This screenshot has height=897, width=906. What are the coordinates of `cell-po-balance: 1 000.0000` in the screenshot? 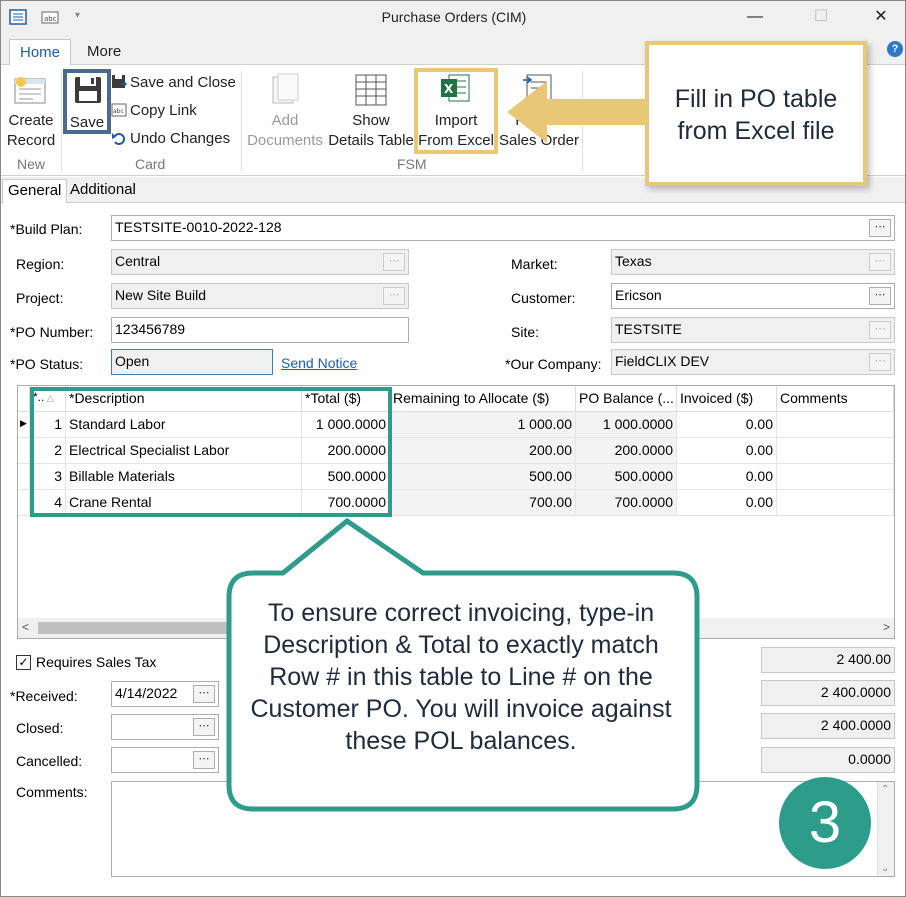 It's located at (626, 425).